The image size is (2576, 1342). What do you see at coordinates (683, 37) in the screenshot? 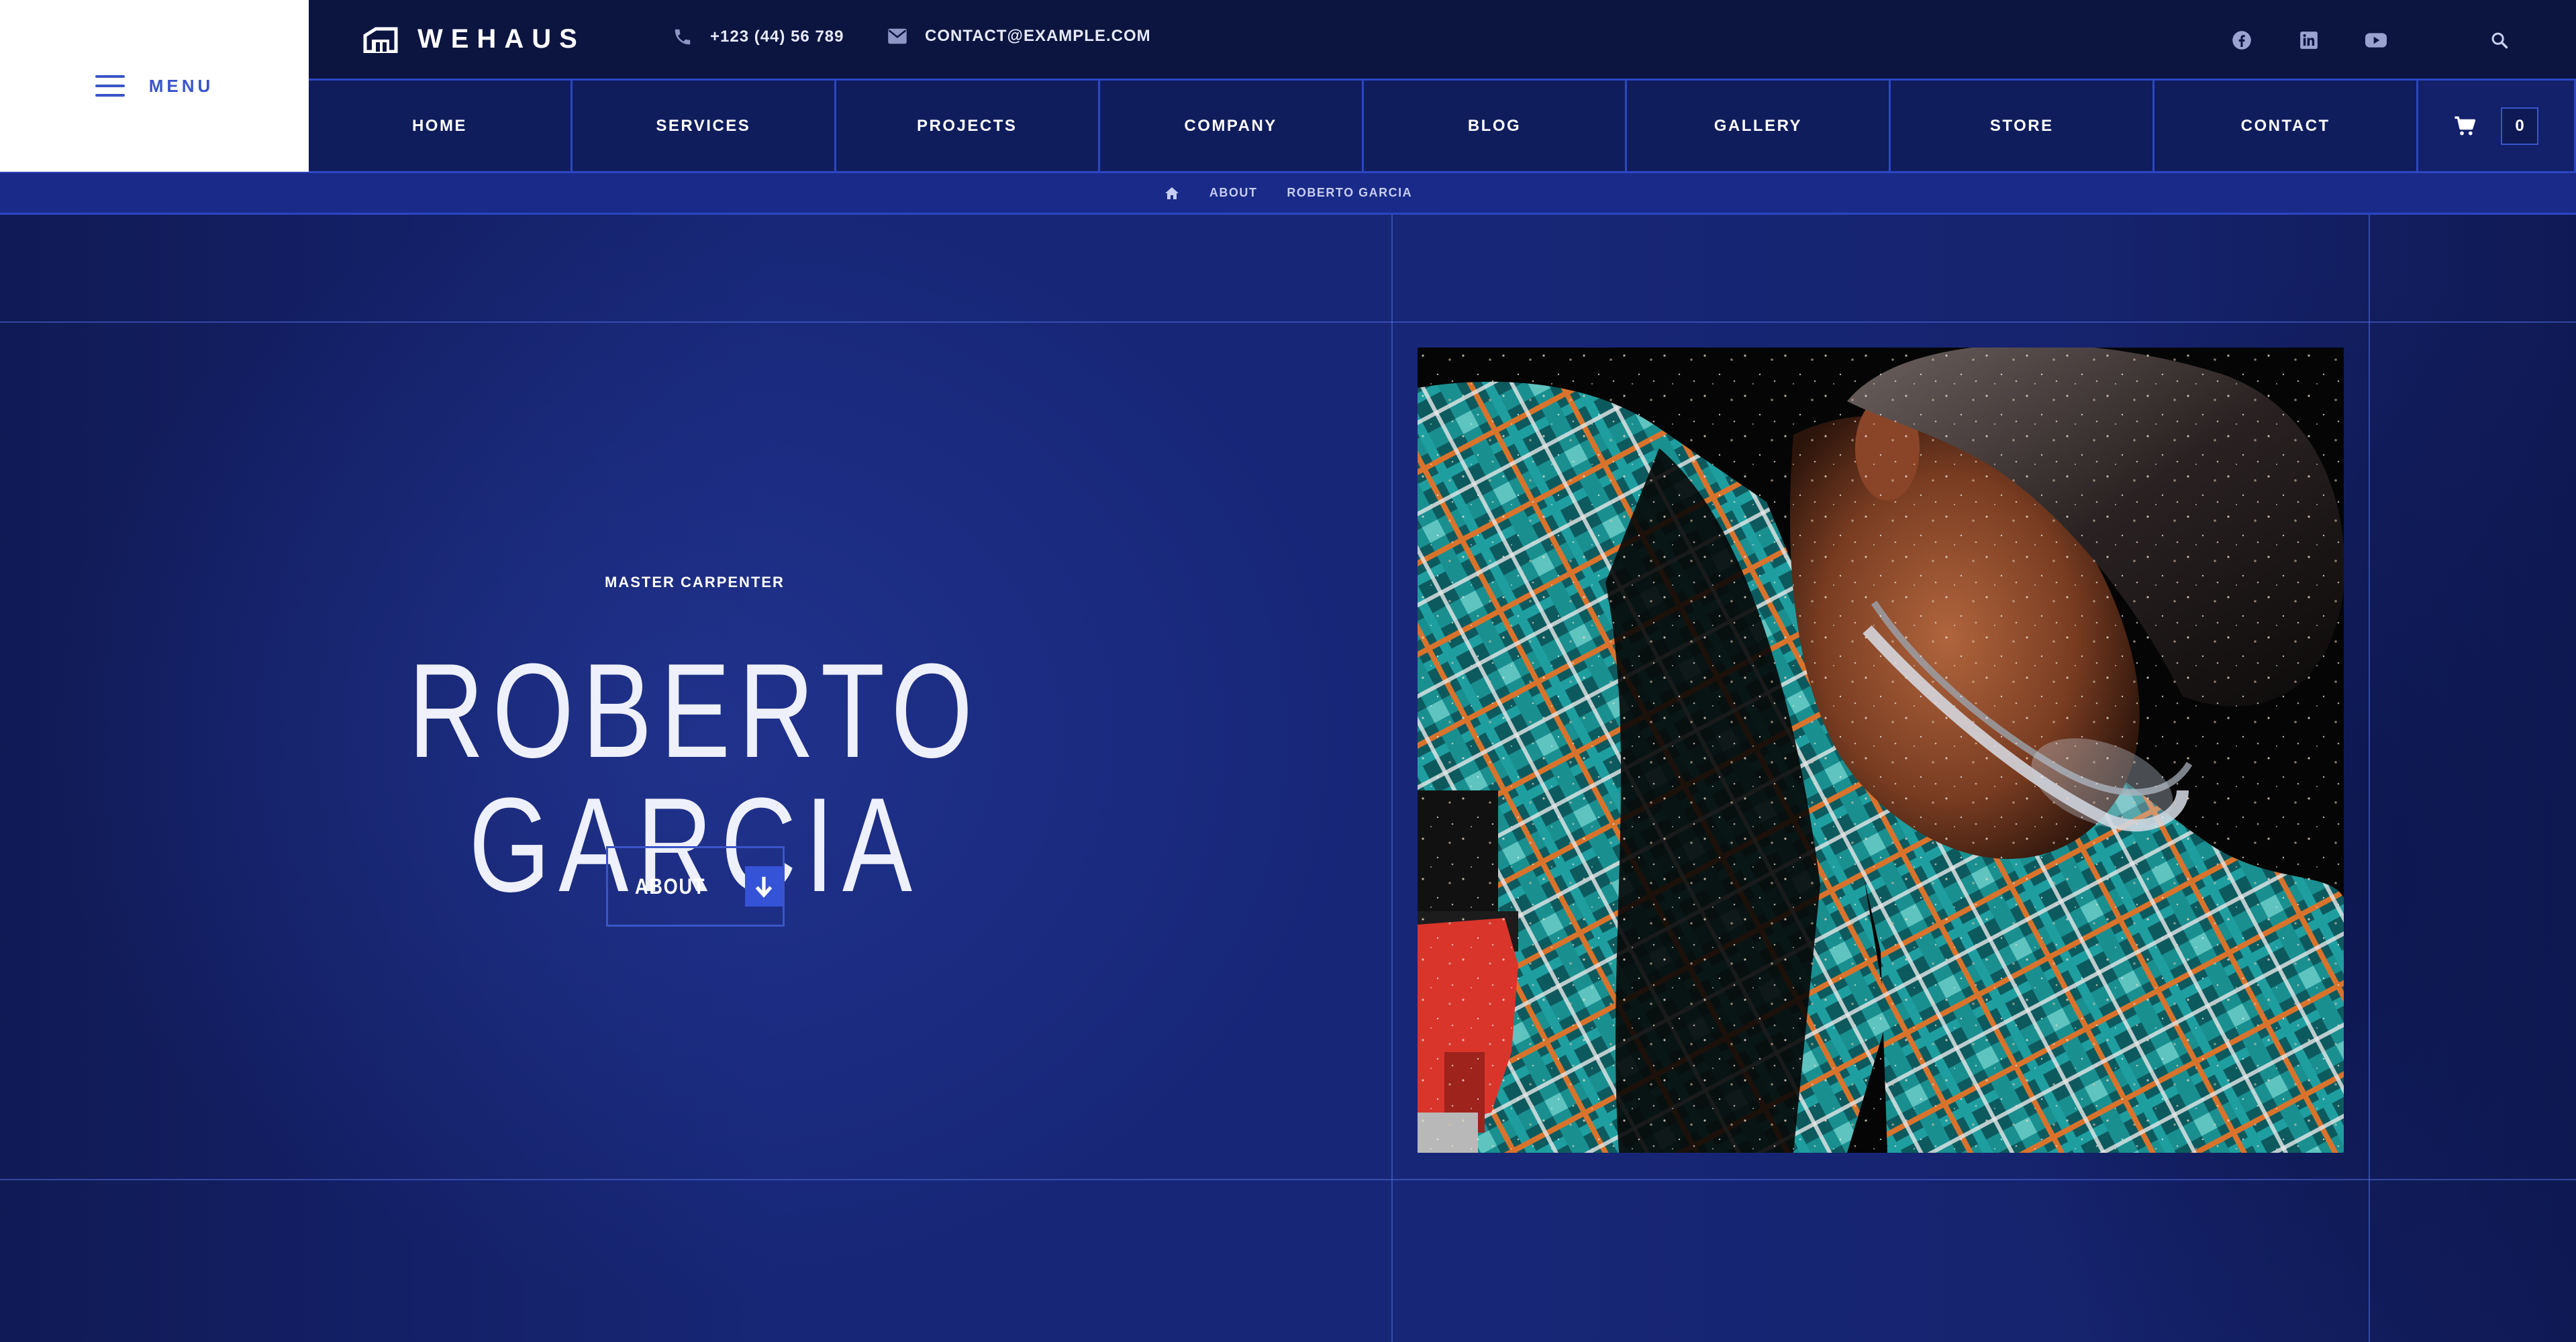
I see `phone-icon` at bounding box center [683, 37].